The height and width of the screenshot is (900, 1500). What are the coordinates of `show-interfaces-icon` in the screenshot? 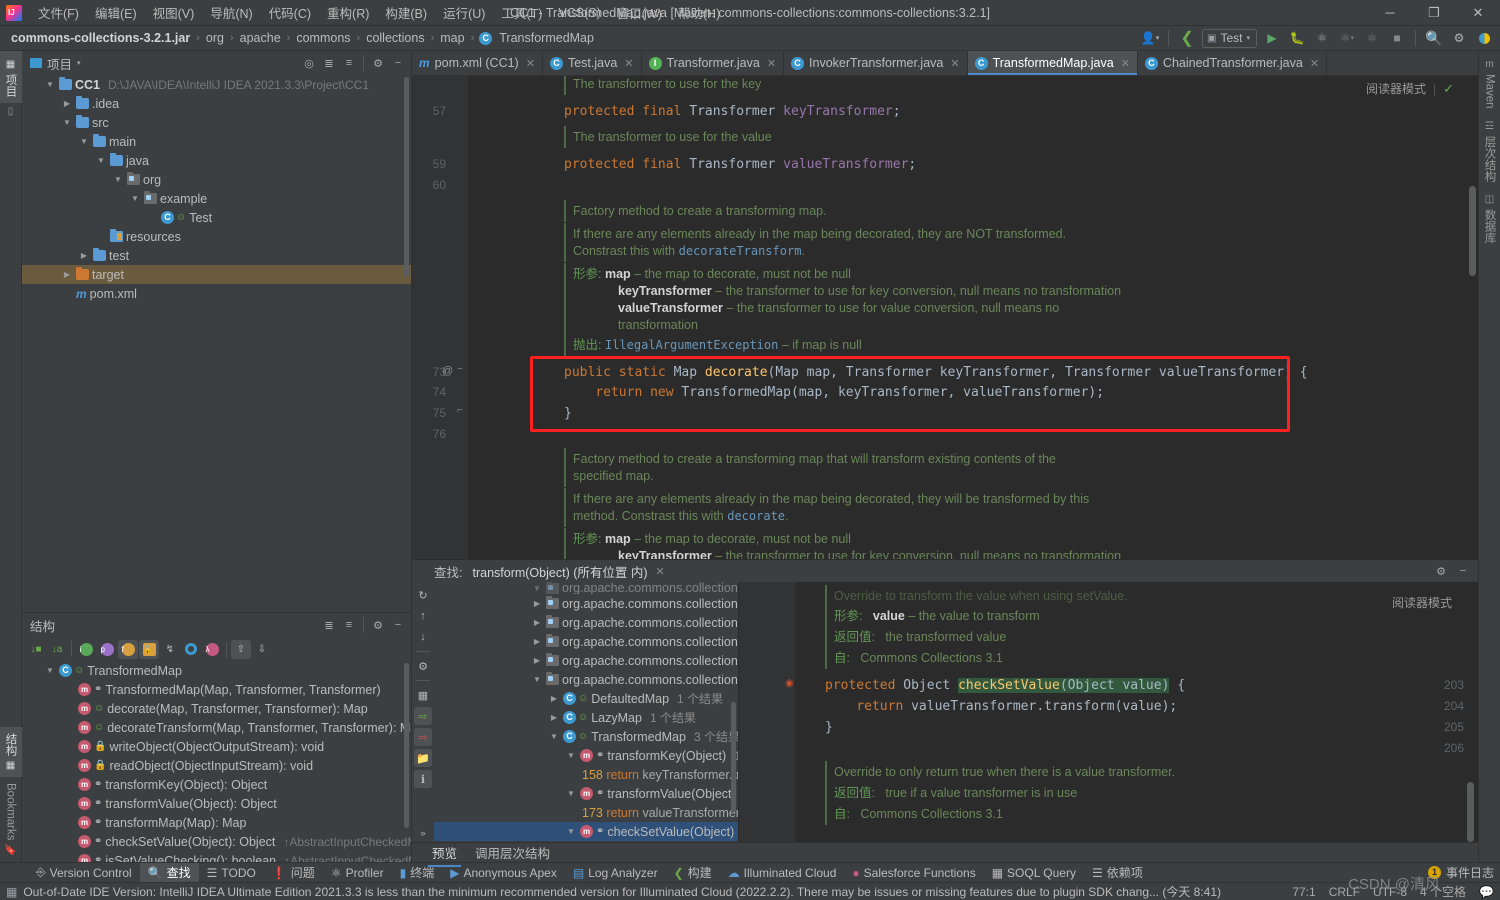 It's located at (191, 649).